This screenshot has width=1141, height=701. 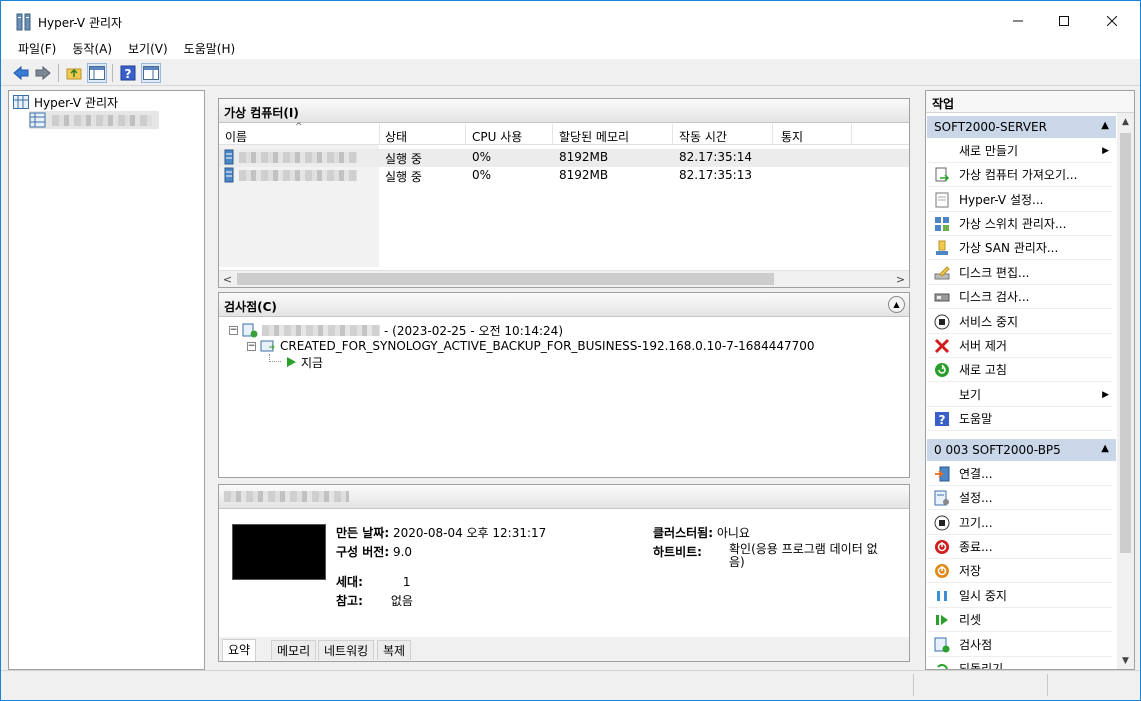 I want to click on vm-uptime: 82.17:35:14, so click(x=715, y=157).